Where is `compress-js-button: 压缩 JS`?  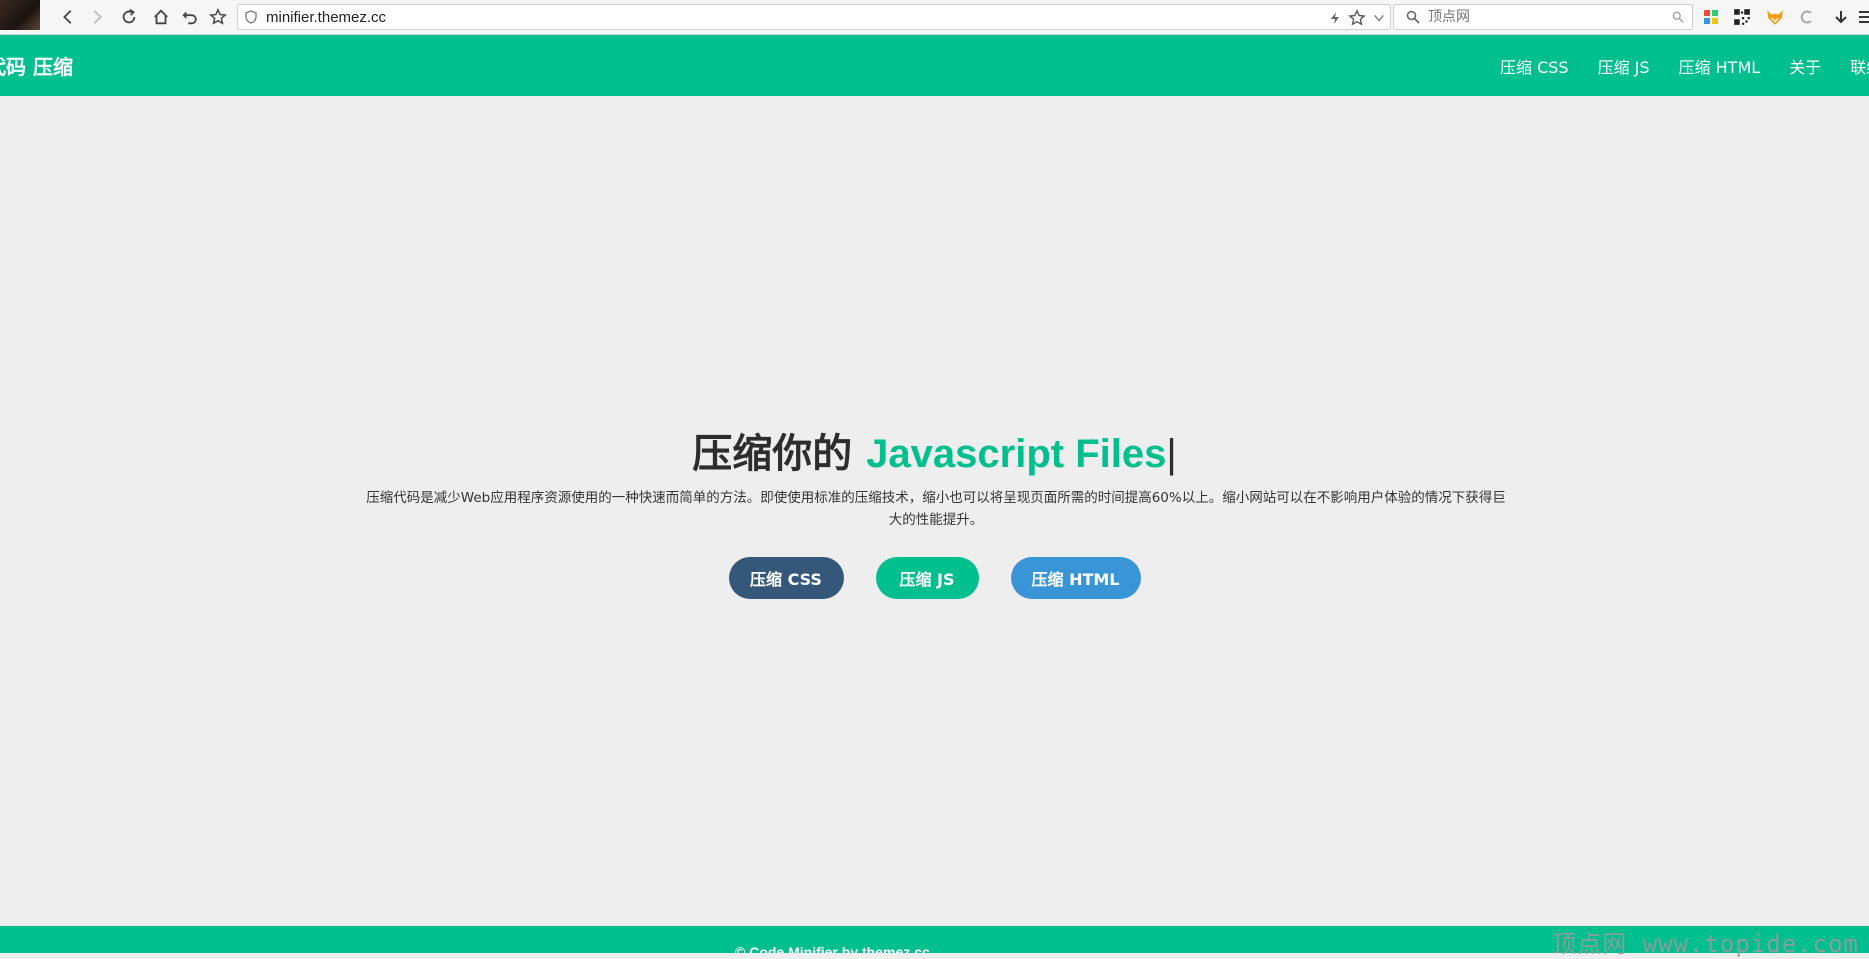 compress-js-button: 压缩 JS is located at coordinates (927, 578).